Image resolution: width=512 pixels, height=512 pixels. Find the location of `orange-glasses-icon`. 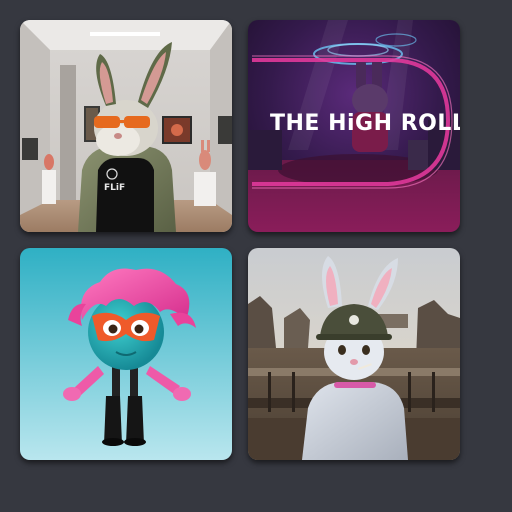

orange-glasses-icon is located at coordinates (107, 122).